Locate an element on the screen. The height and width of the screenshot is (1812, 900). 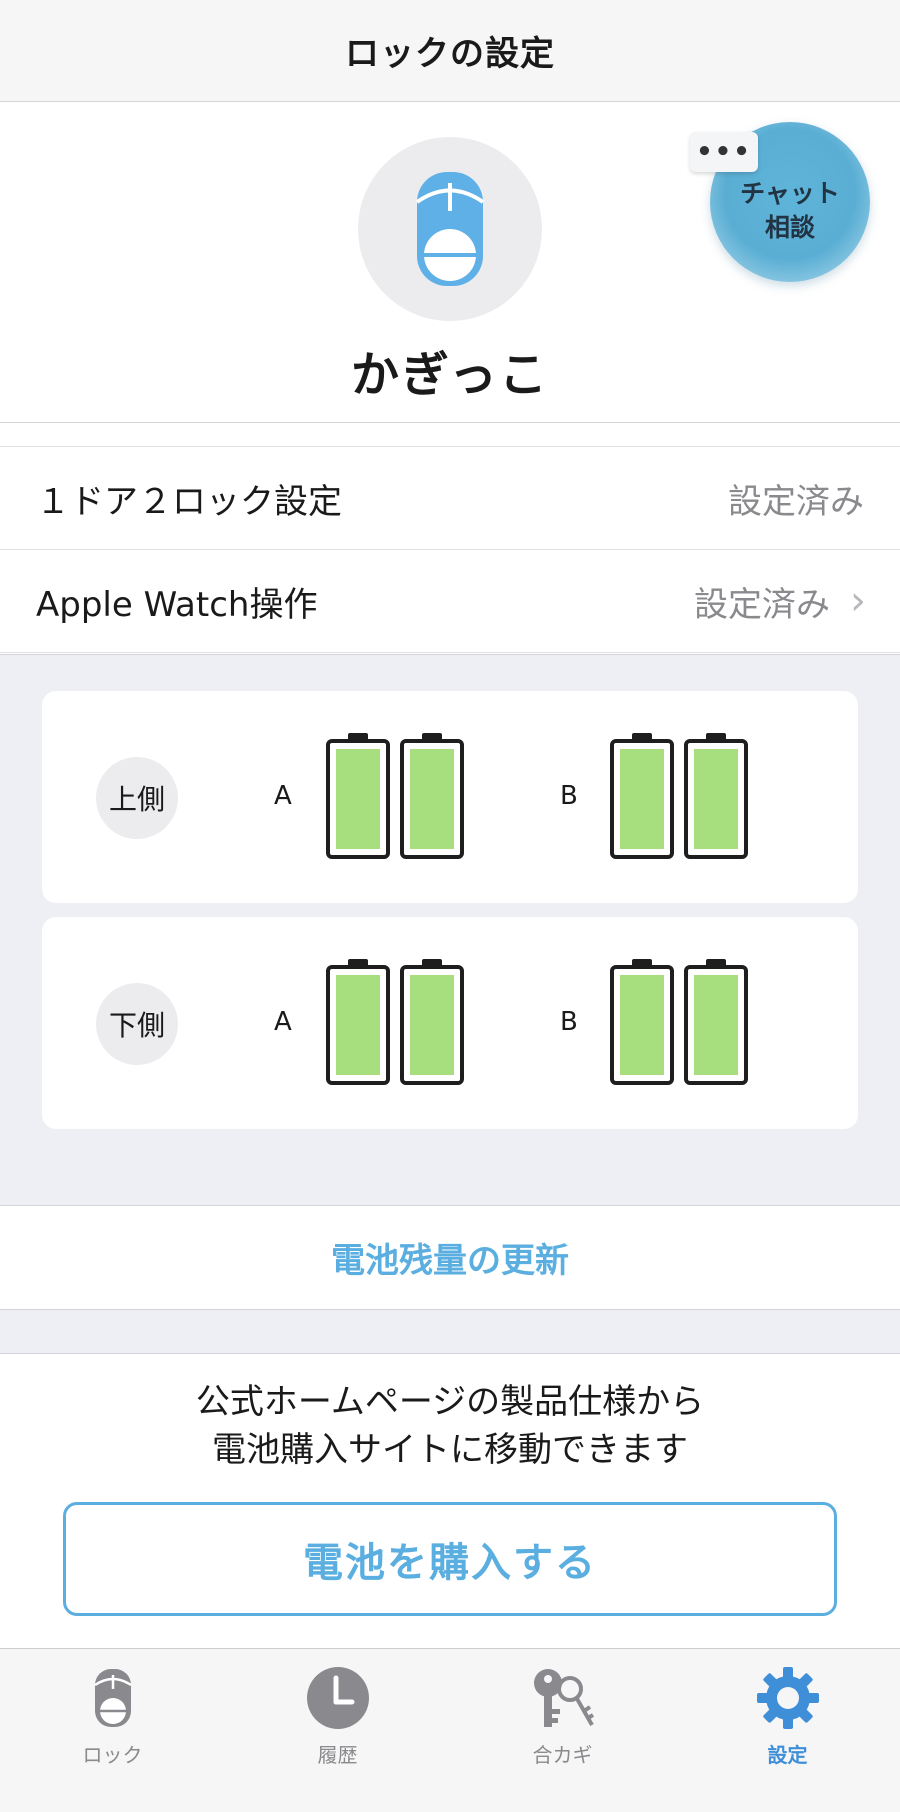
chat-consult-label: チャット 相談 is located at coordinates (790, 210).